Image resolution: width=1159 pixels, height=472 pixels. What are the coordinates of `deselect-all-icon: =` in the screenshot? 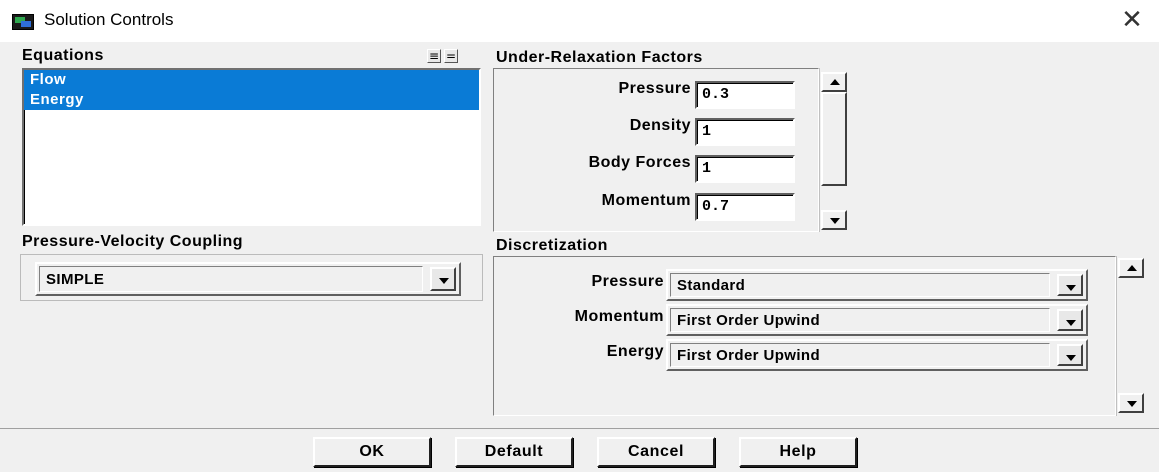 It's located at (451, 56).